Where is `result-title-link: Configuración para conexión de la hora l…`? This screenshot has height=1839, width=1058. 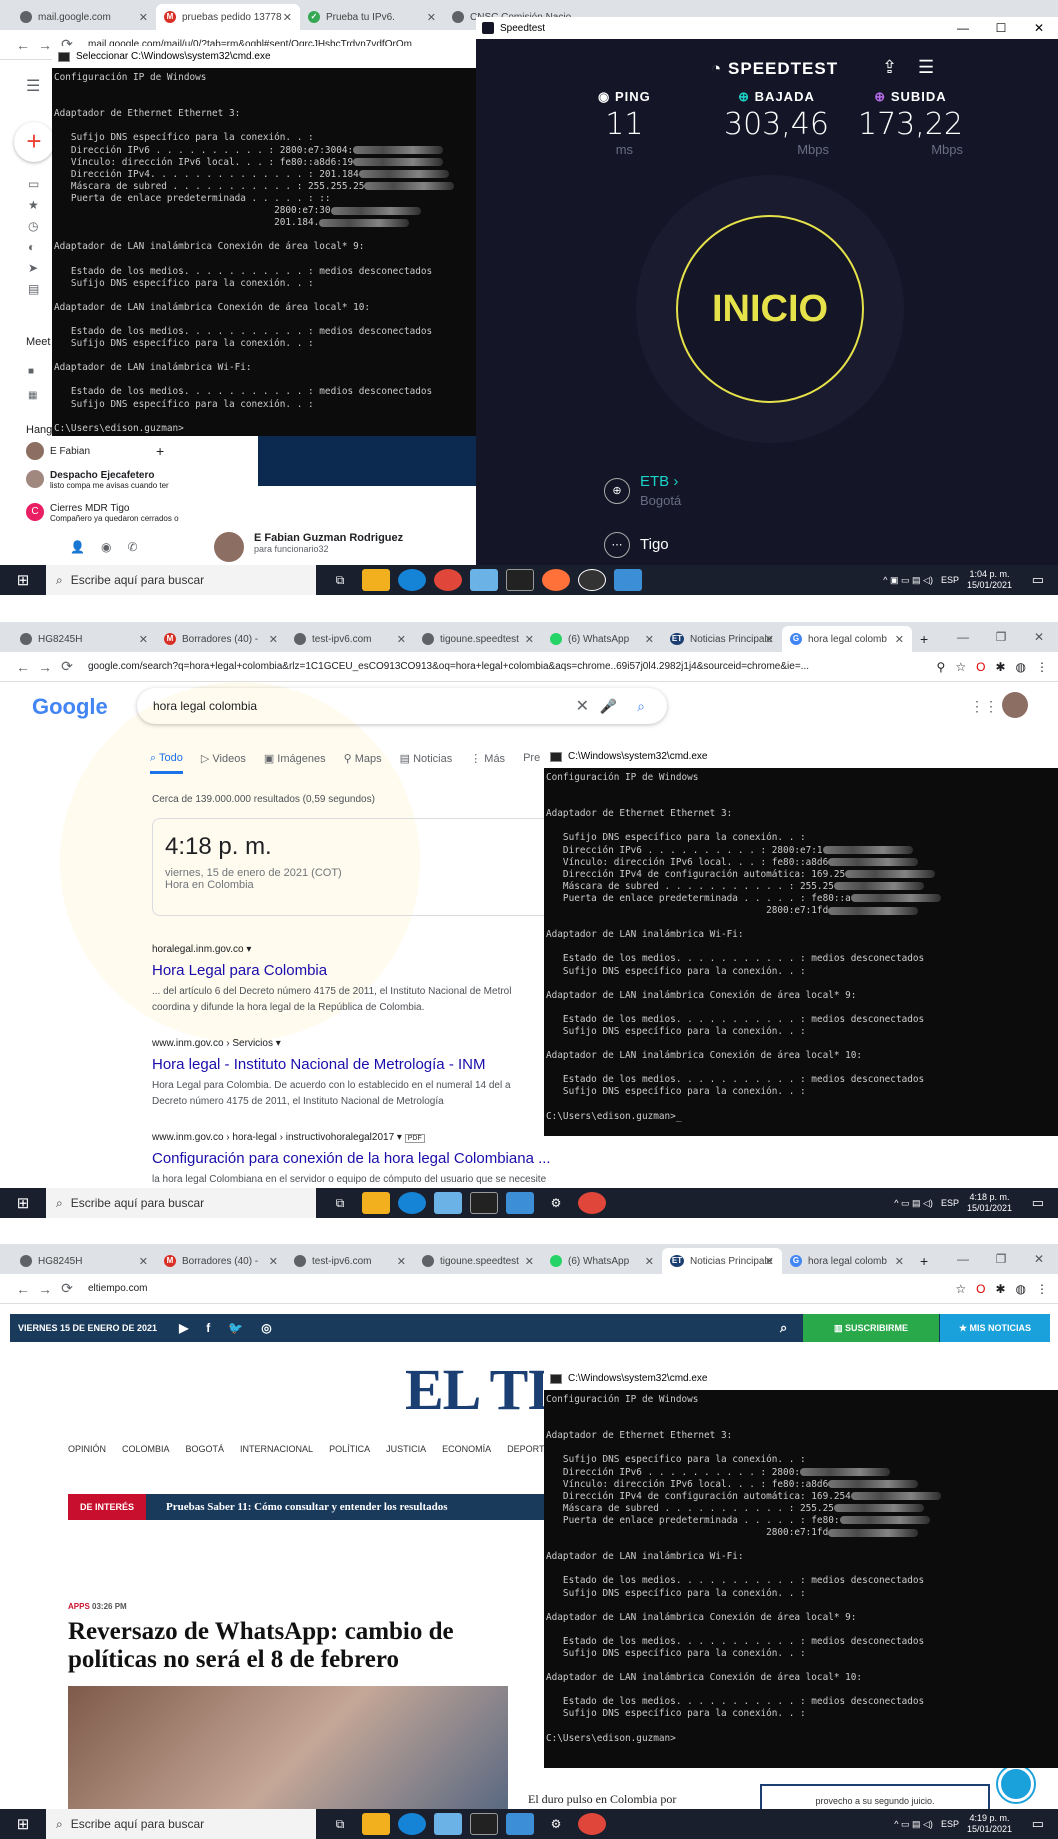 result-title-link: Configuración para conexión de la hora l… is located at coordinates (351, 1158).